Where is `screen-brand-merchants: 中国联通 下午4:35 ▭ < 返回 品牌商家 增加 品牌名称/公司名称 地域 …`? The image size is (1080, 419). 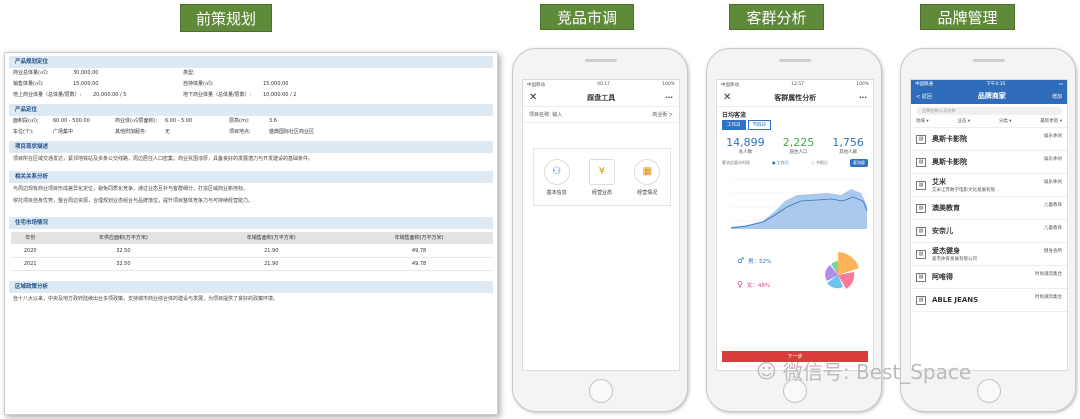
screen-brand-merchants: 中国联通 下午4:35 ▭ < 返回 品牌商家 增加 品牌名称/公司名称 地域 … is located at coordinates (989, 225).